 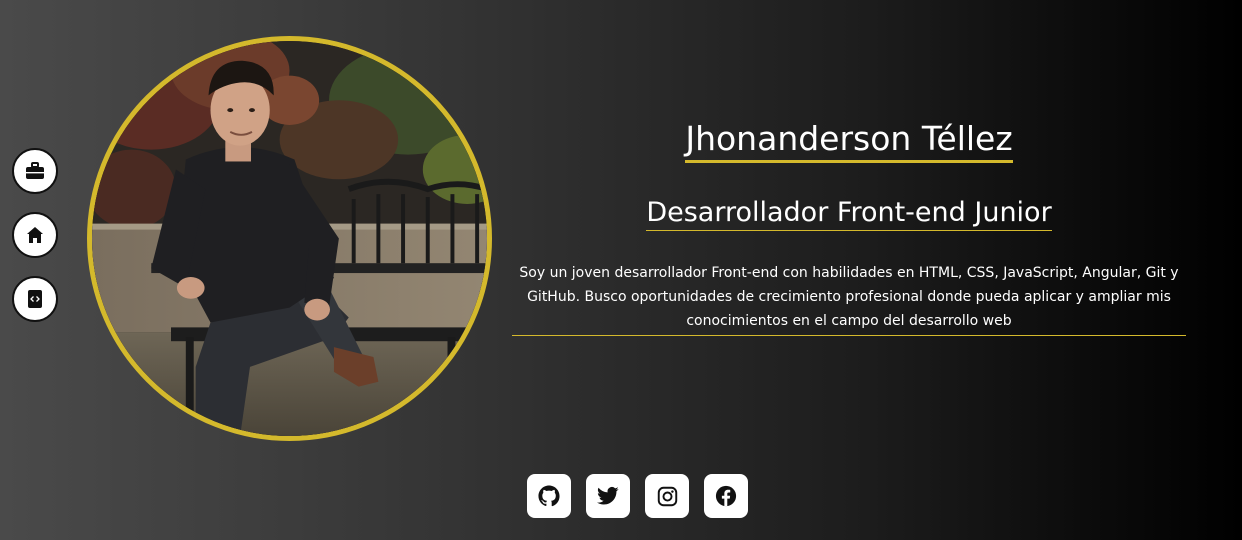 I want to click on side-nav, so click(x=35, y=235).